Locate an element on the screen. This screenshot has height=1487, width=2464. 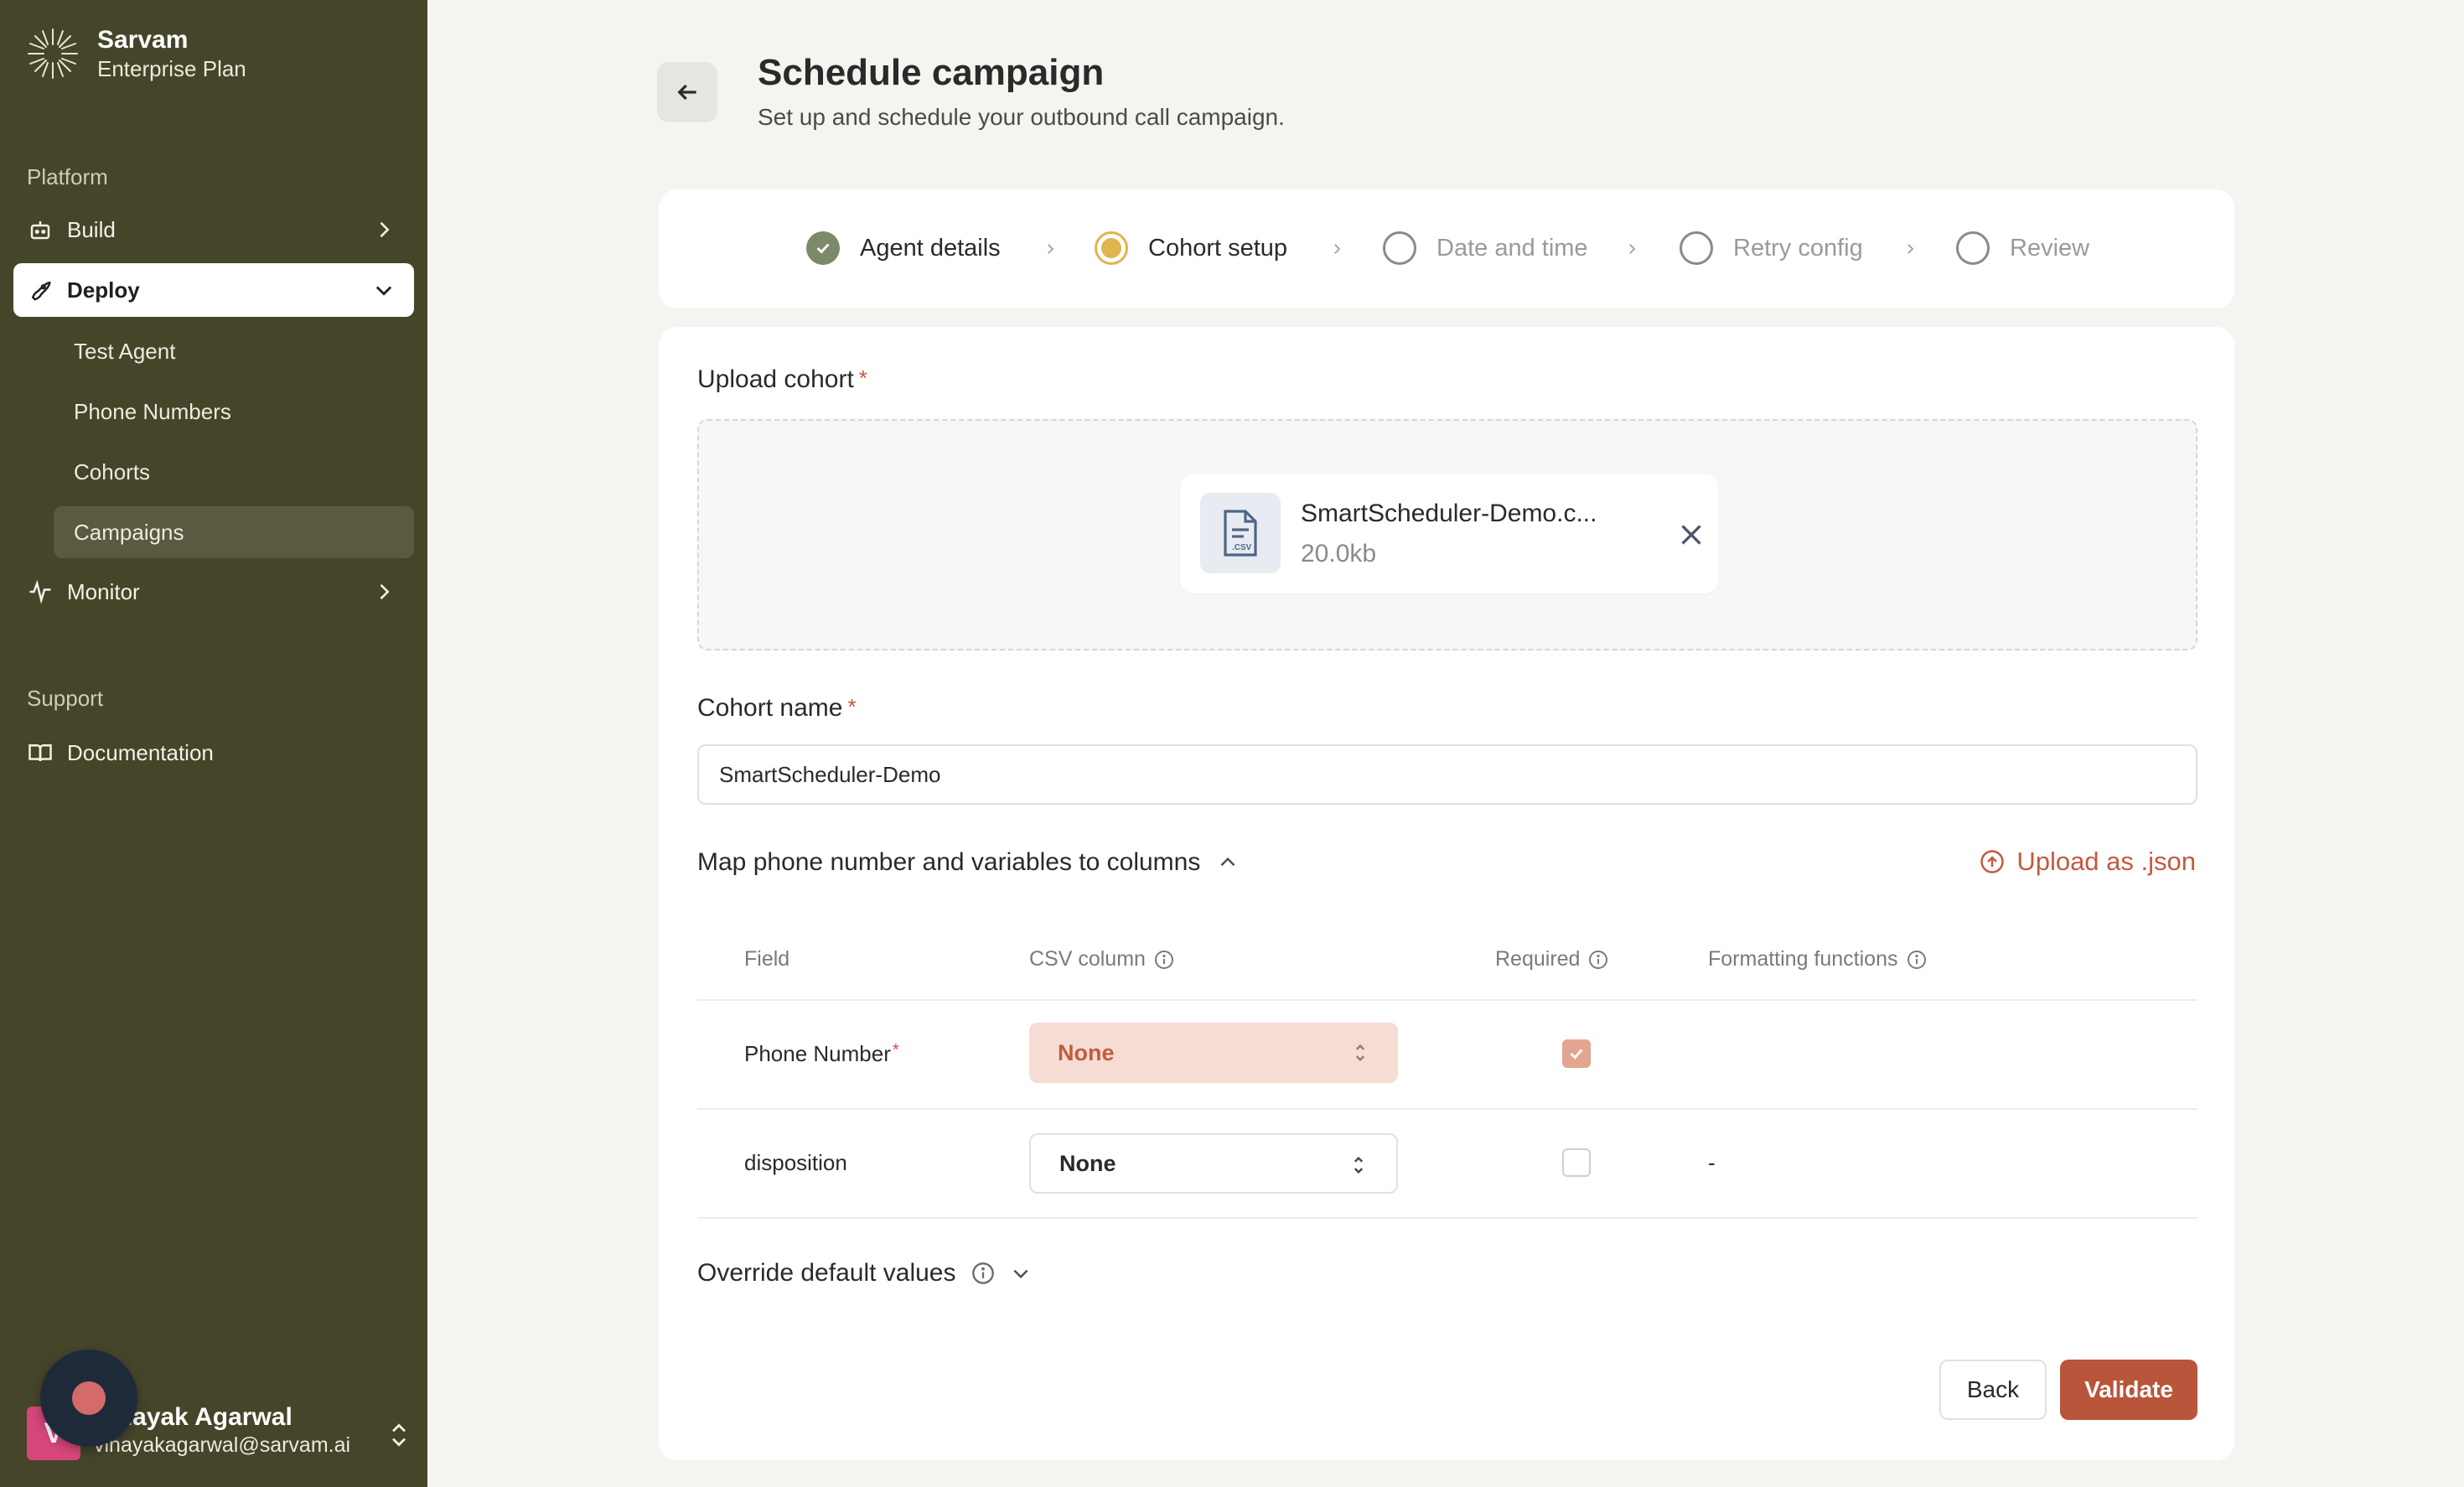
formatting-disposition: - is located at coordinates (1712, 1162).